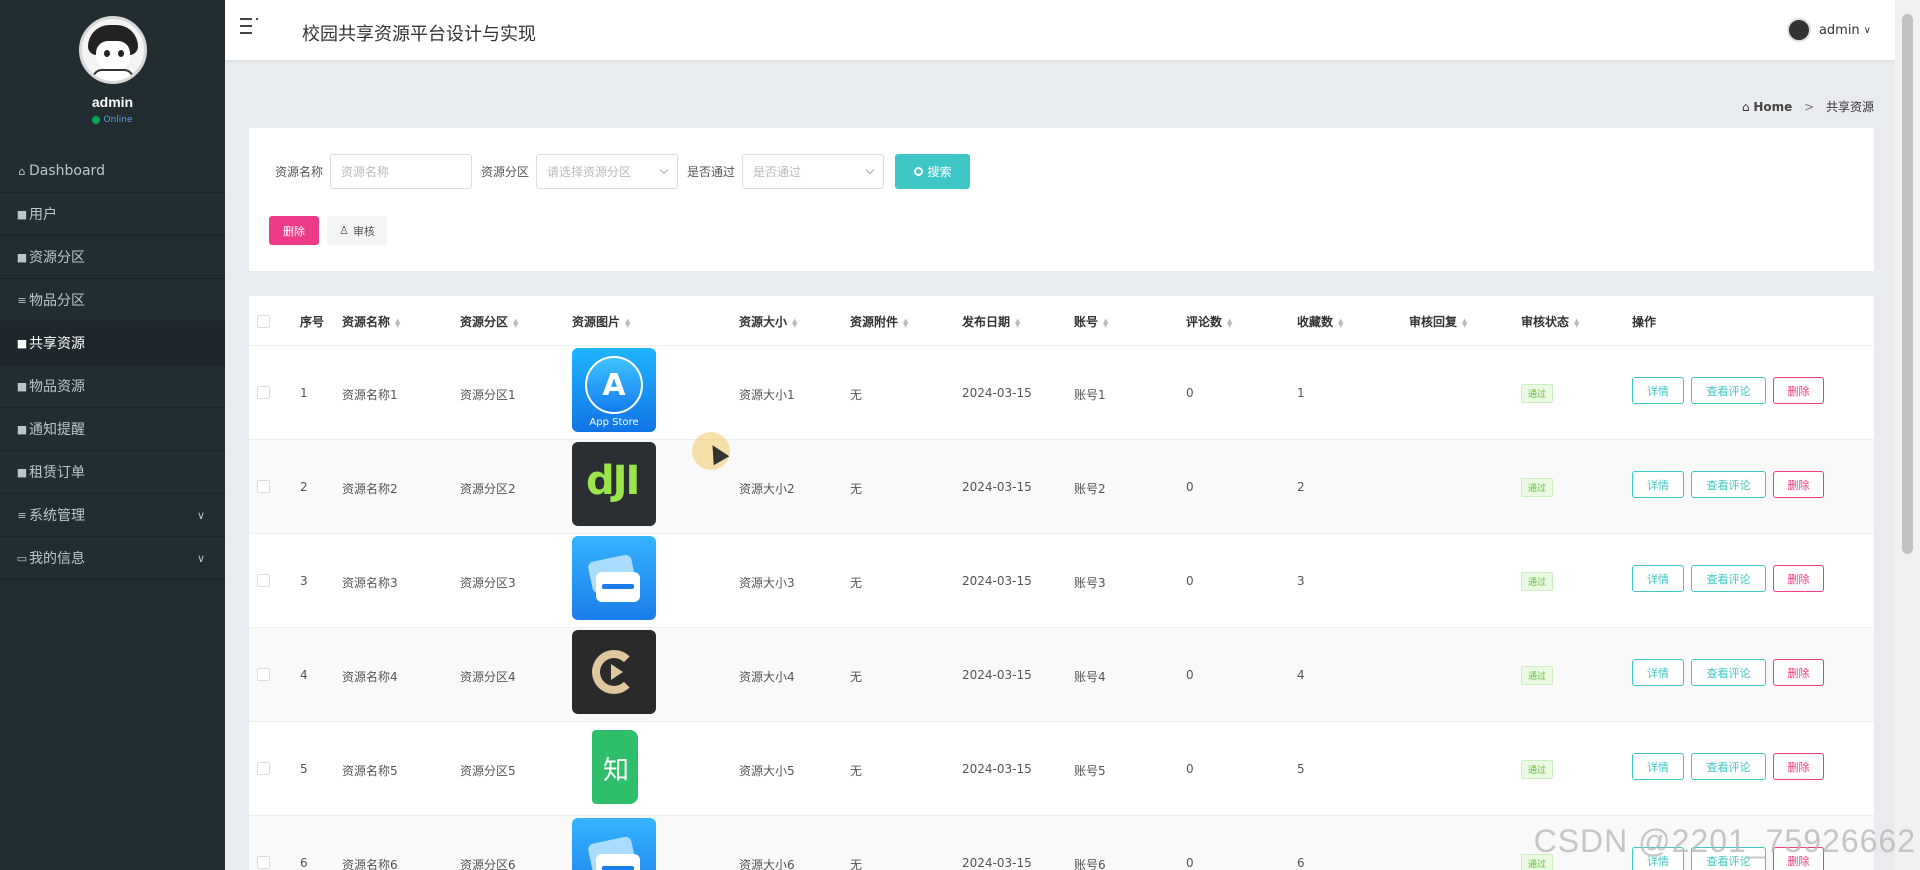 The image size is (1920, 870). What do you see at coordinates (870, 170) in the screenshot?
I see `chevron-down-icon` at bounding box center [870, 170].